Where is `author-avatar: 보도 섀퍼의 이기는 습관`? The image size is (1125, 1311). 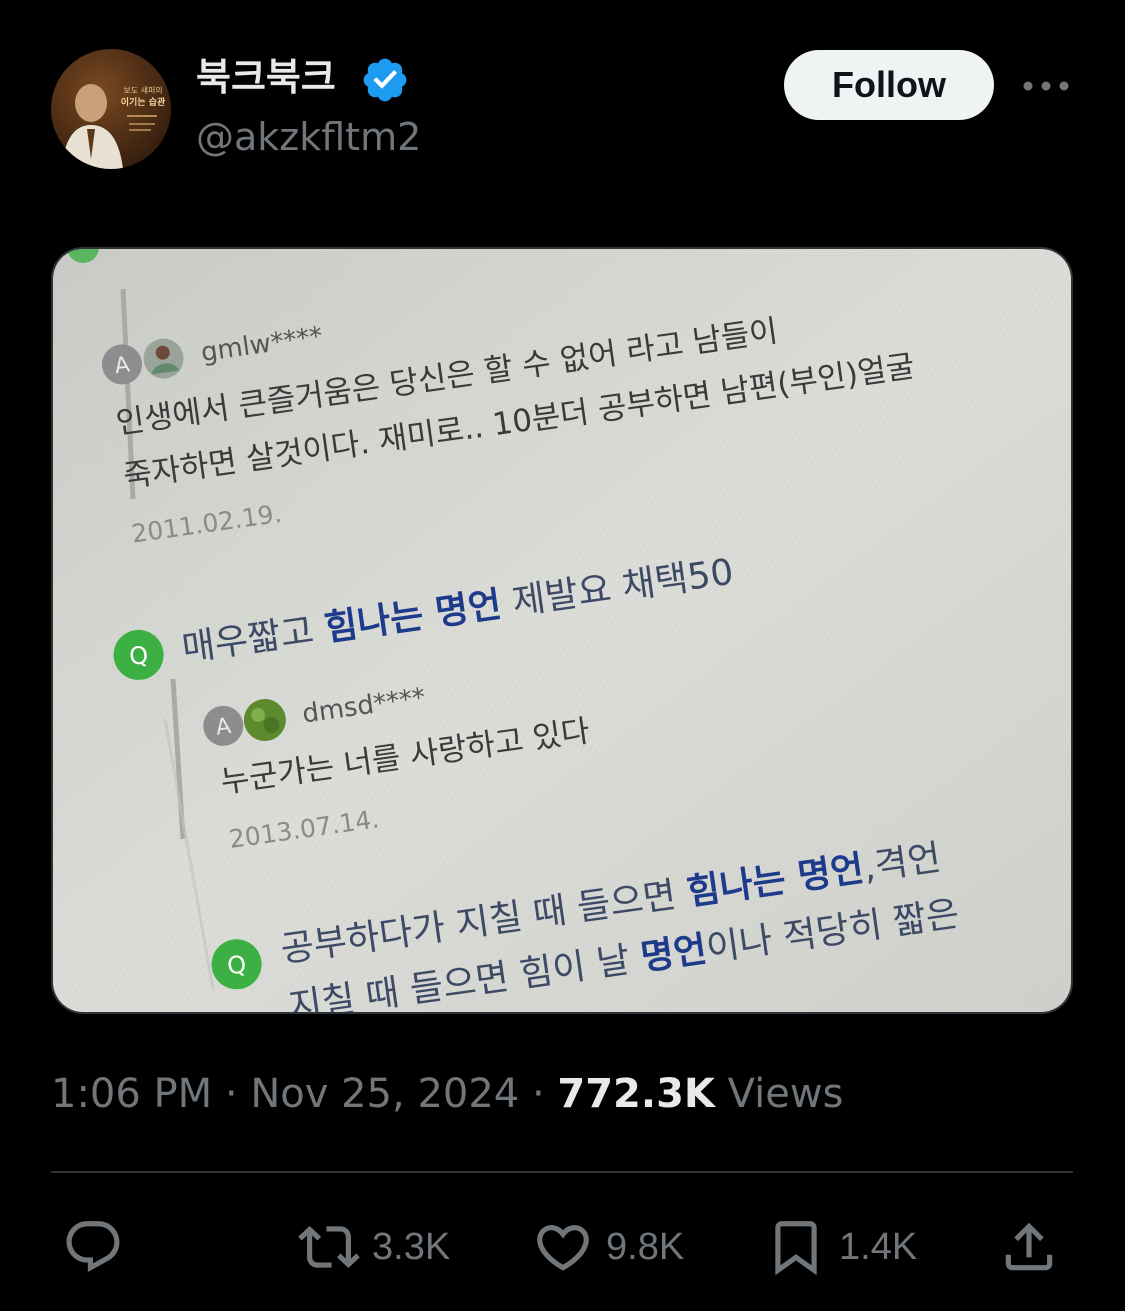
author-avatar: 보도 섀퍼의 이기는 습관 is located at coordinates (111, 109).